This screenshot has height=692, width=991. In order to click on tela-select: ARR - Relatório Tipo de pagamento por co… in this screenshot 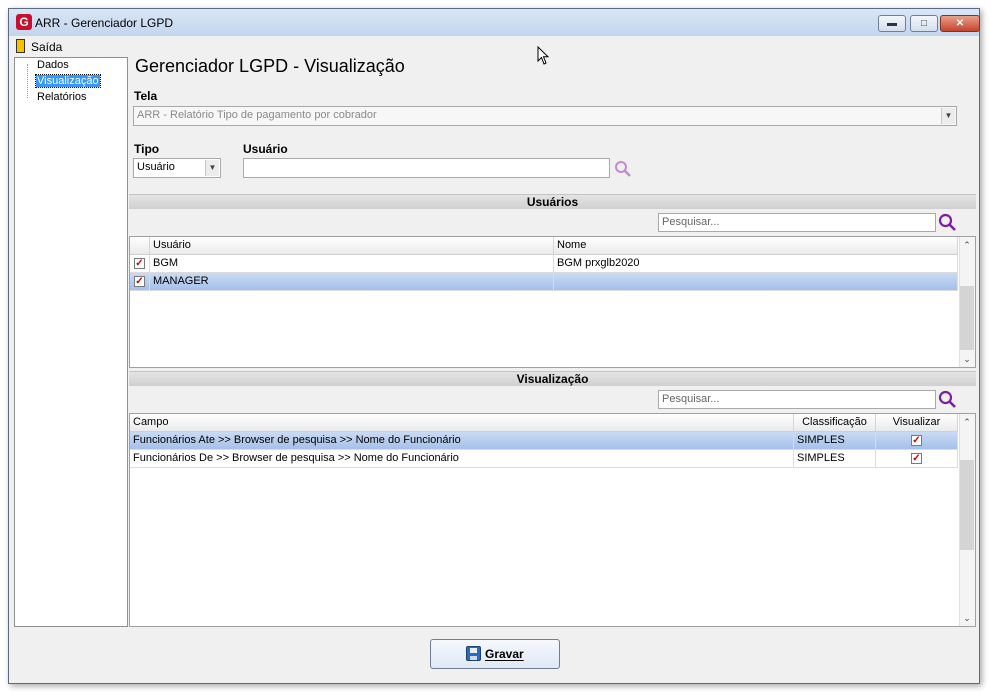, I will do `click(545, 116)`.